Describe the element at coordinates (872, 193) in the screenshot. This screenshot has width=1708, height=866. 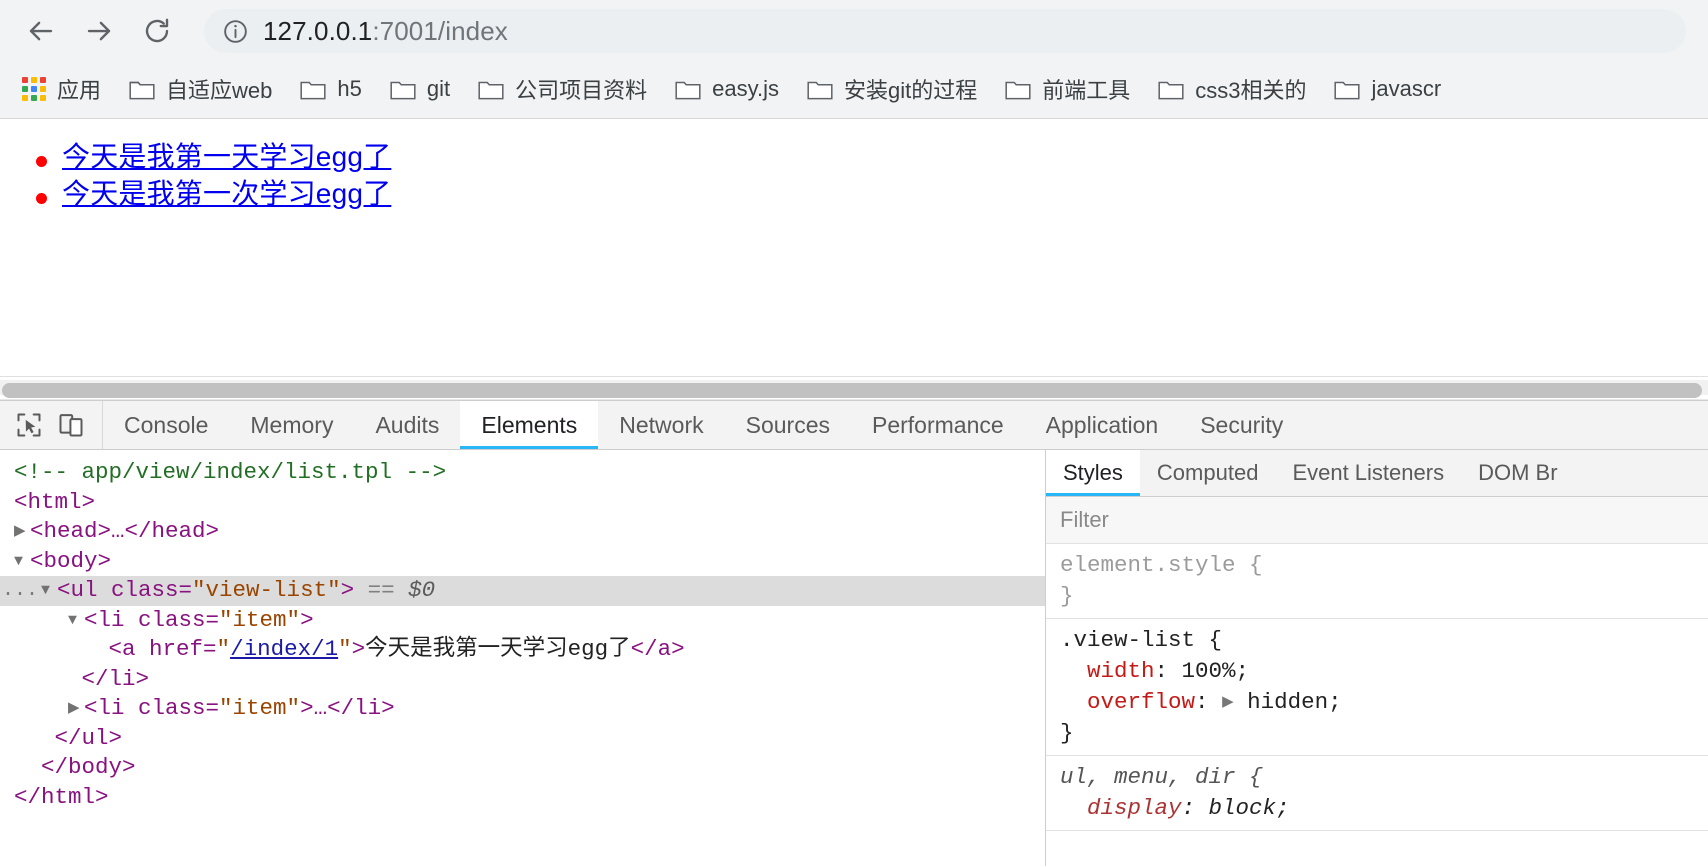
I see `list-item: 今天是我第一次学习egg了` at that location.